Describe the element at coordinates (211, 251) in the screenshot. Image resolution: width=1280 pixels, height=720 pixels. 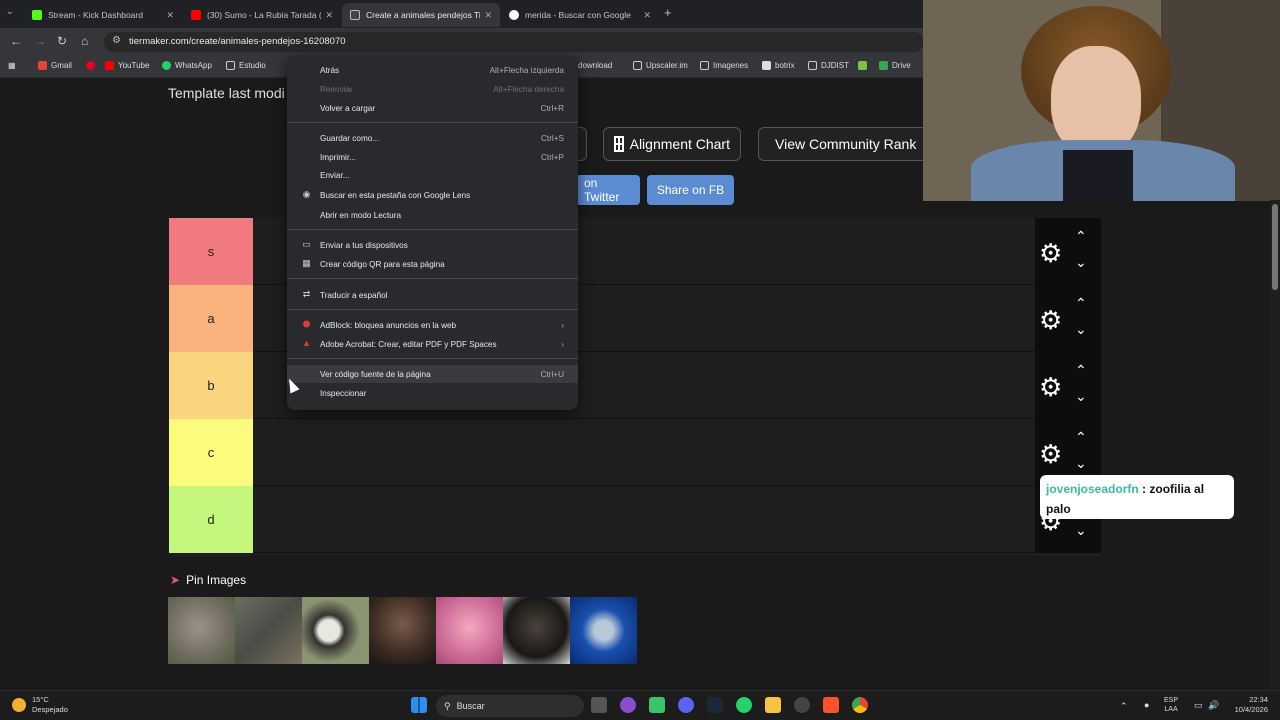
I see `tier-label: s` at that location.